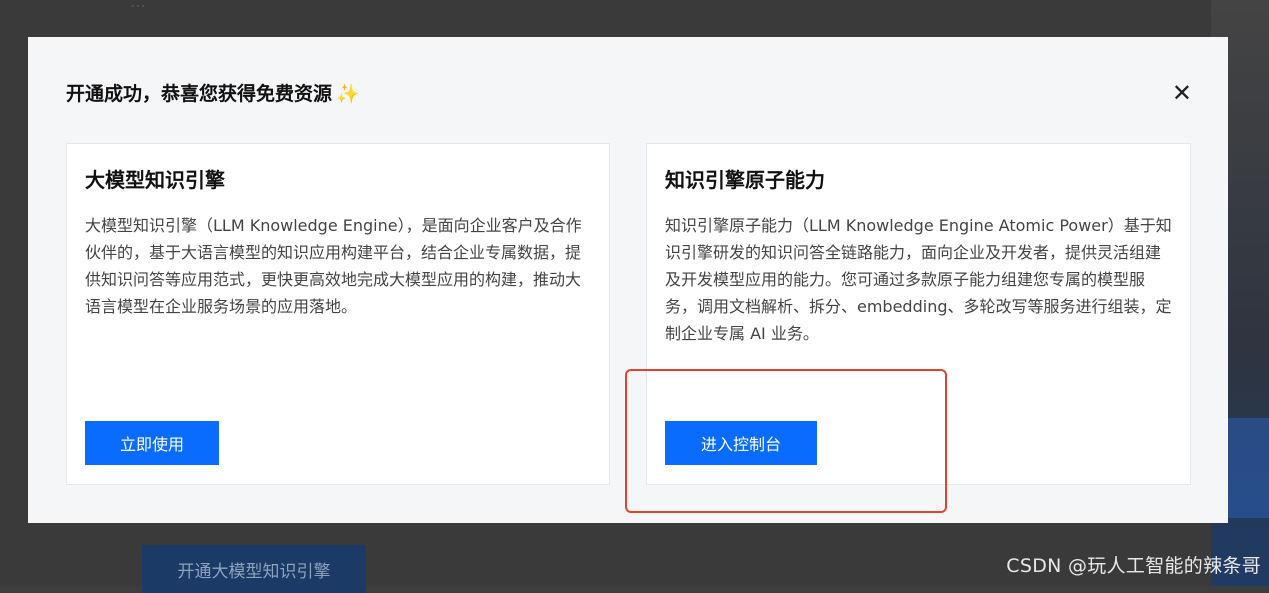  I want to click on sparkle-icon: ✨, so click(348, 94).